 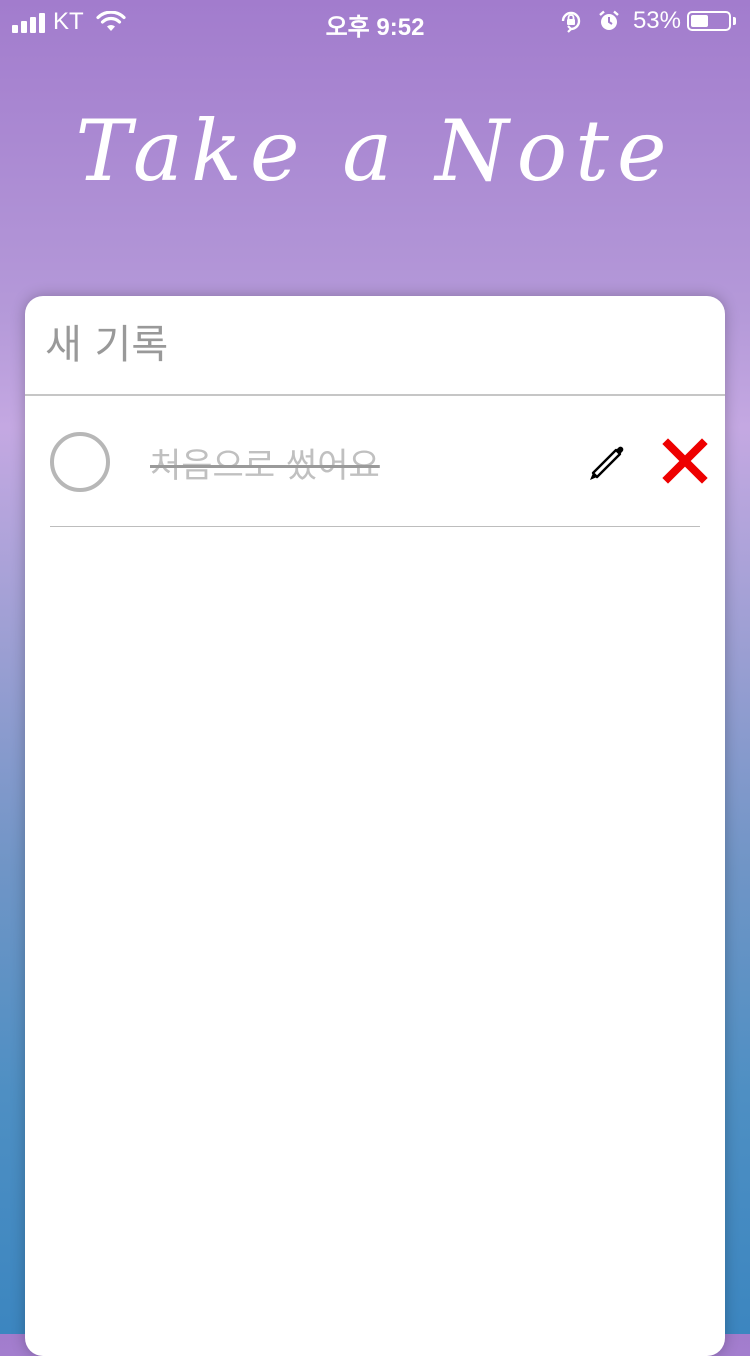 What do you see at coordinates (265, 466) in the screenshot?
I see `note-text: 처음으로 썼어요` at bounding box center [265, 466].